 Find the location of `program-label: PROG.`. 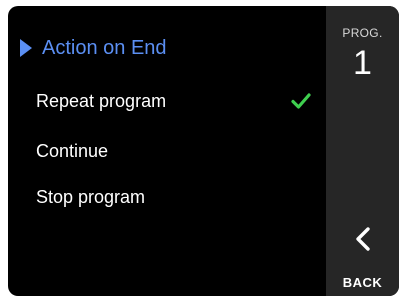

program-label: PROG. is located at coordinates (362, 33).